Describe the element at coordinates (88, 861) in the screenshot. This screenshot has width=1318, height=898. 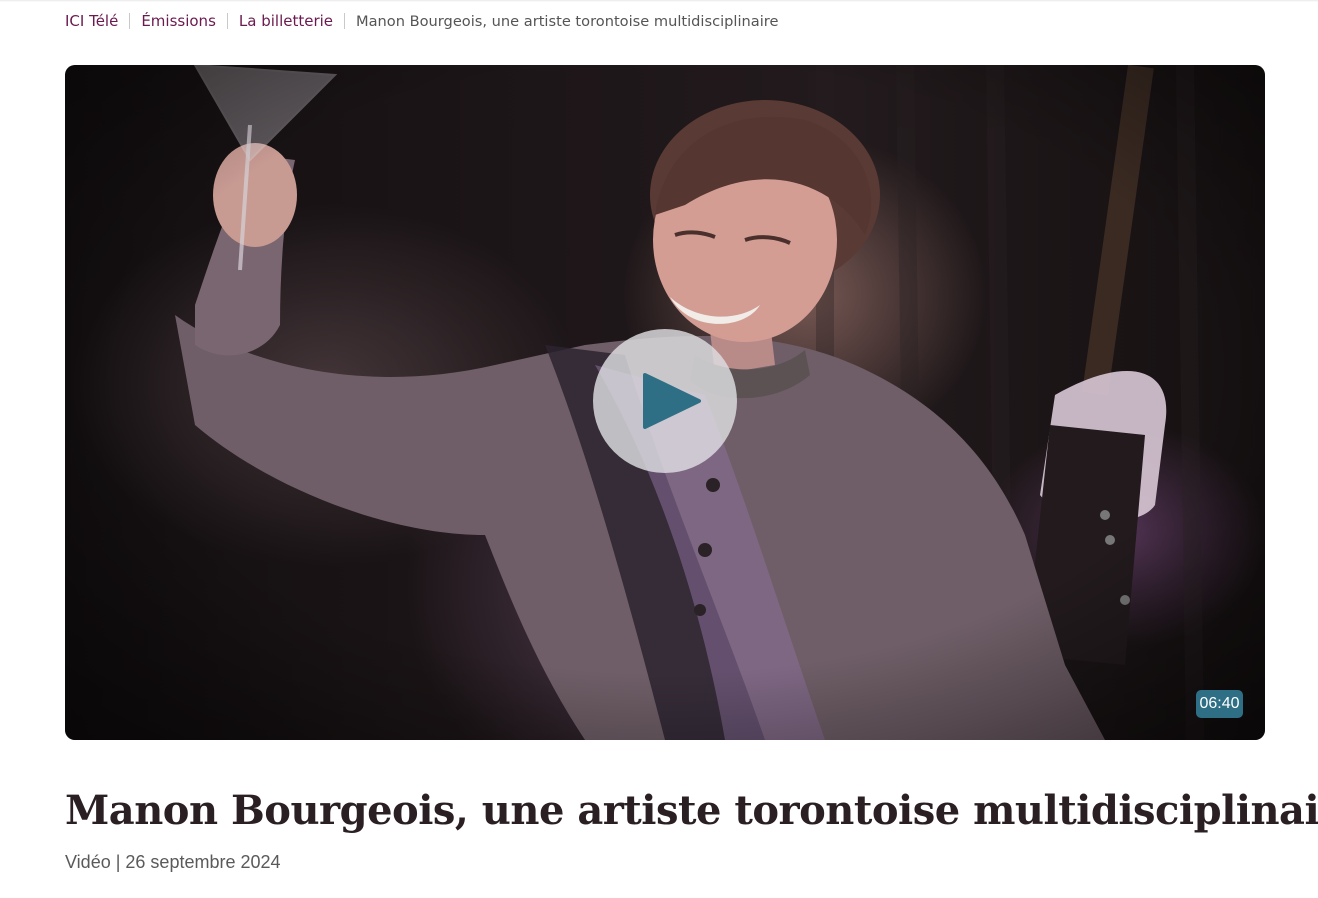
I see `content-type-label: Vidéo` at that location.